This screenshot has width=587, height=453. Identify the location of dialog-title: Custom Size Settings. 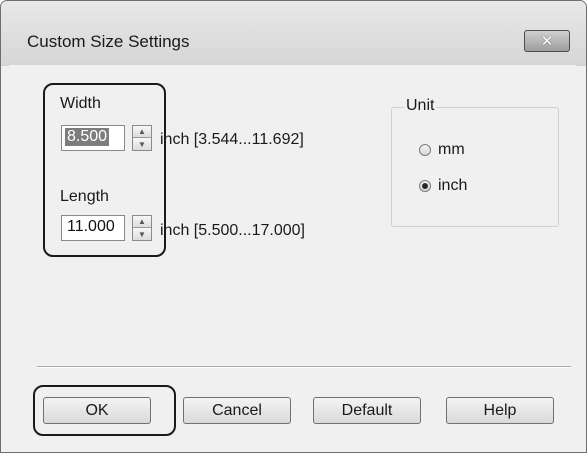
(108, 41).